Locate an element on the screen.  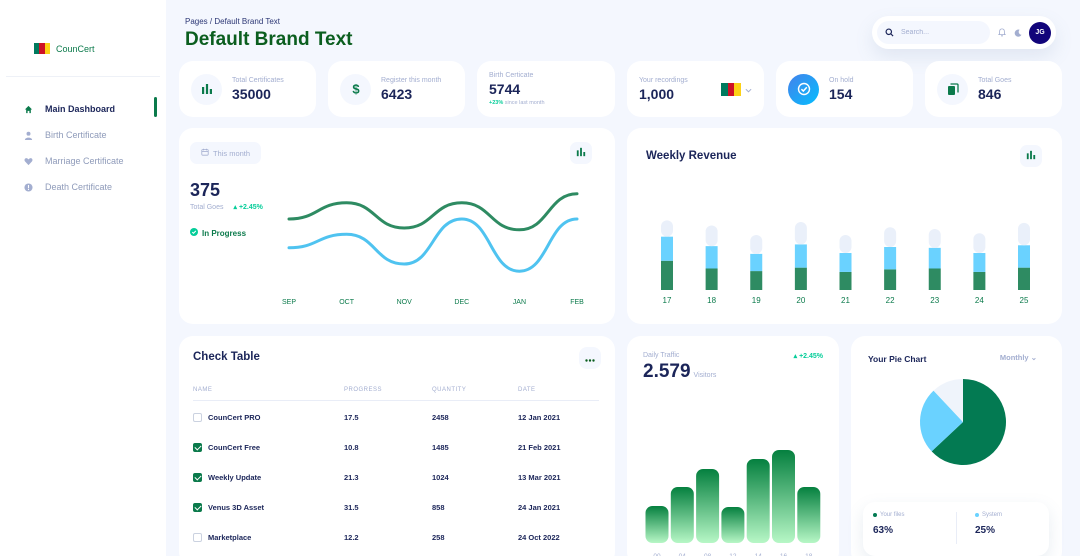
stat-change: +23% since last month is located at coordinates (517, 103).